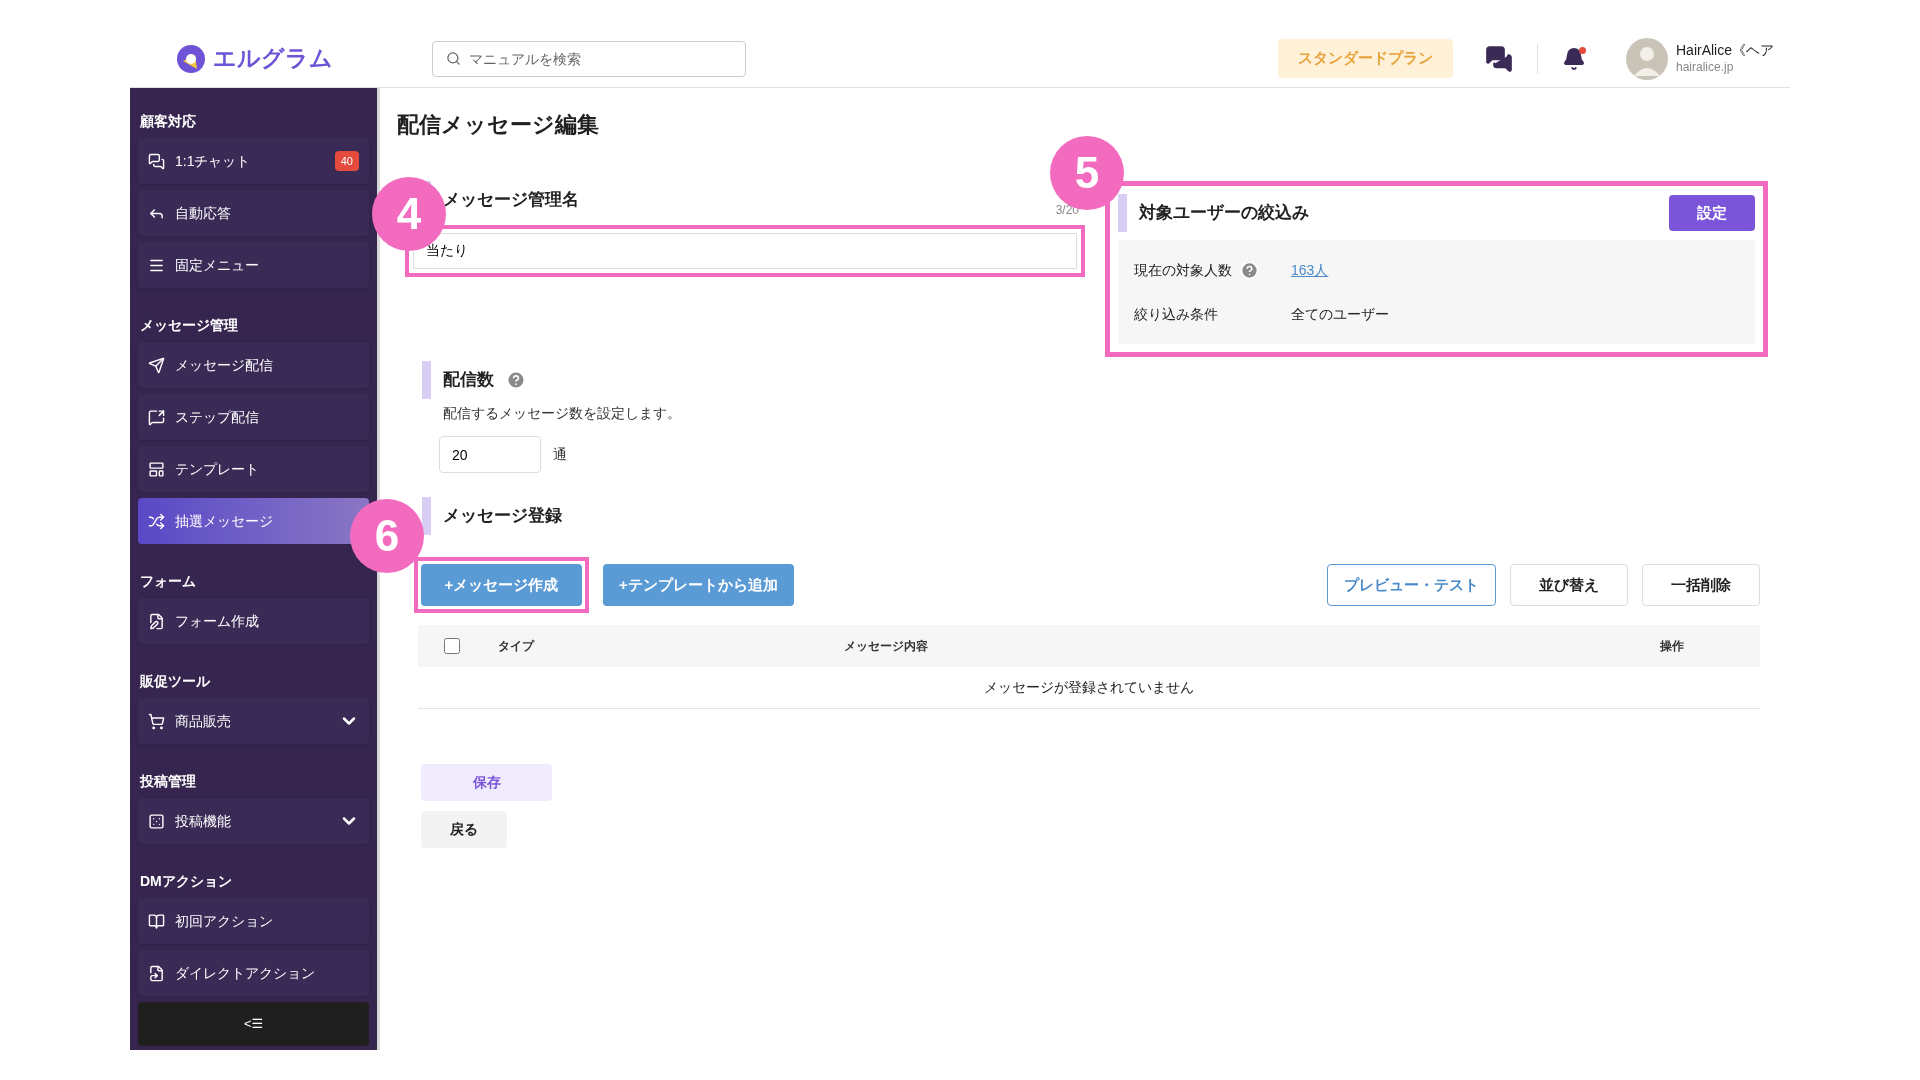  I want to click on sidebar-item-label: 商品販売, so click(203, 721).